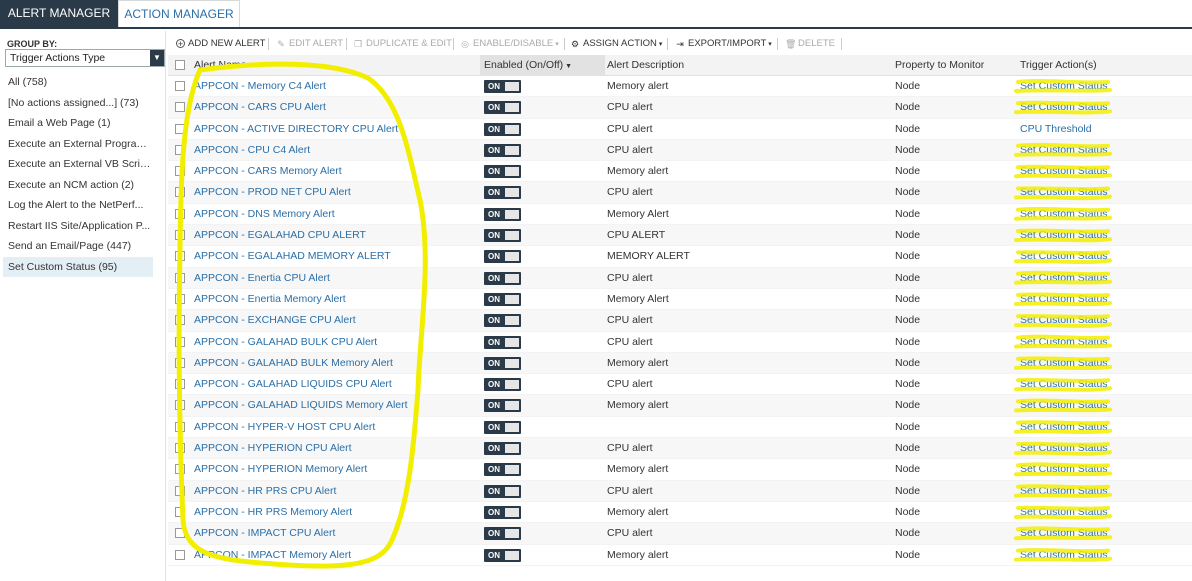 This screenshot has height=581, width=1192. I want to click on alert-name-link: APPCON - GALAHAD LIQUIDS Memory Alert, so click(301, 405).